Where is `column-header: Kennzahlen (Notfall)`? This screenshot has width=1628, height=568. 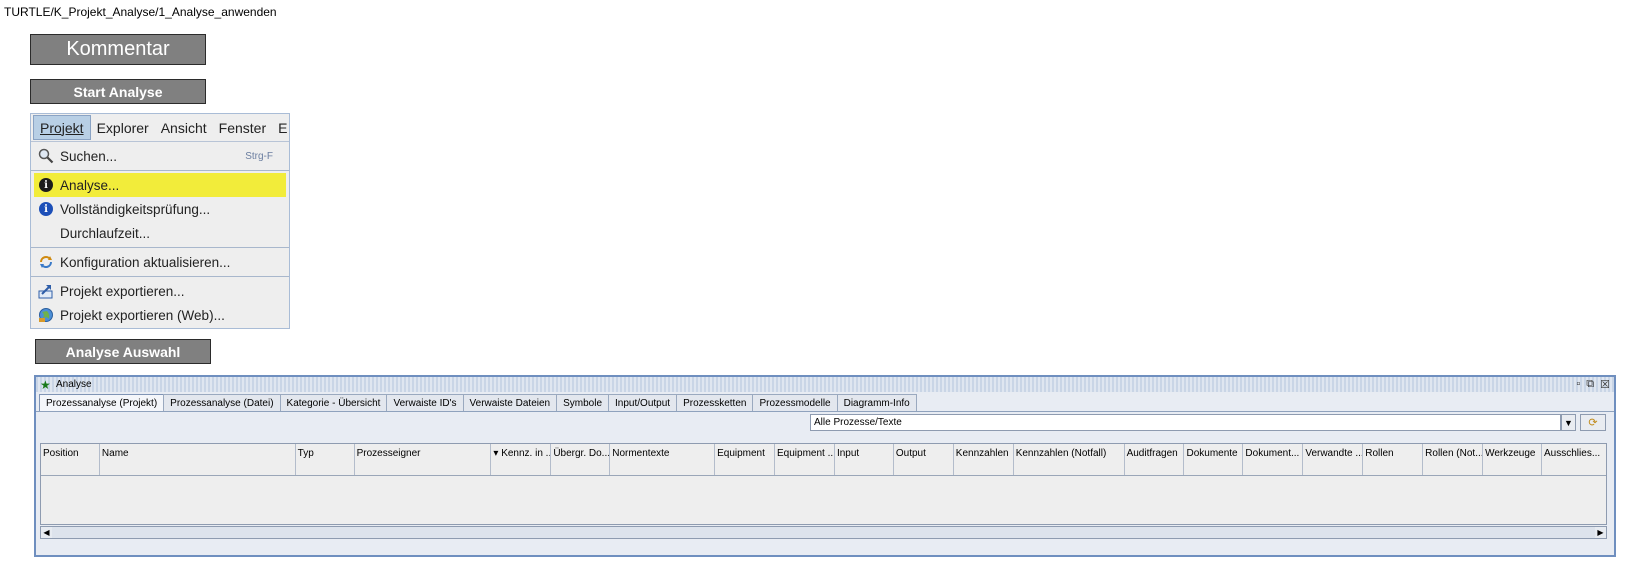 column-header: Kennzahlen (Notfall) is located at coordinates (1069, 459).